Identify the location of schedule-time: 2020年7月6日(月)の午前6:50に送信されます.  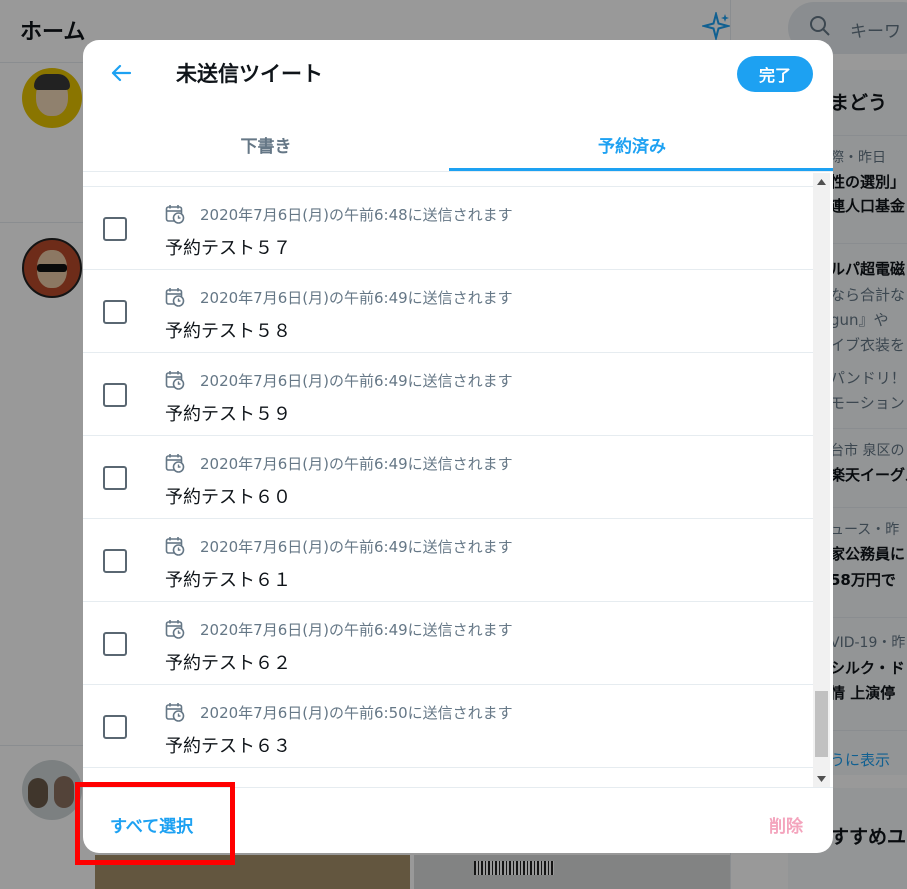
(356, 713).